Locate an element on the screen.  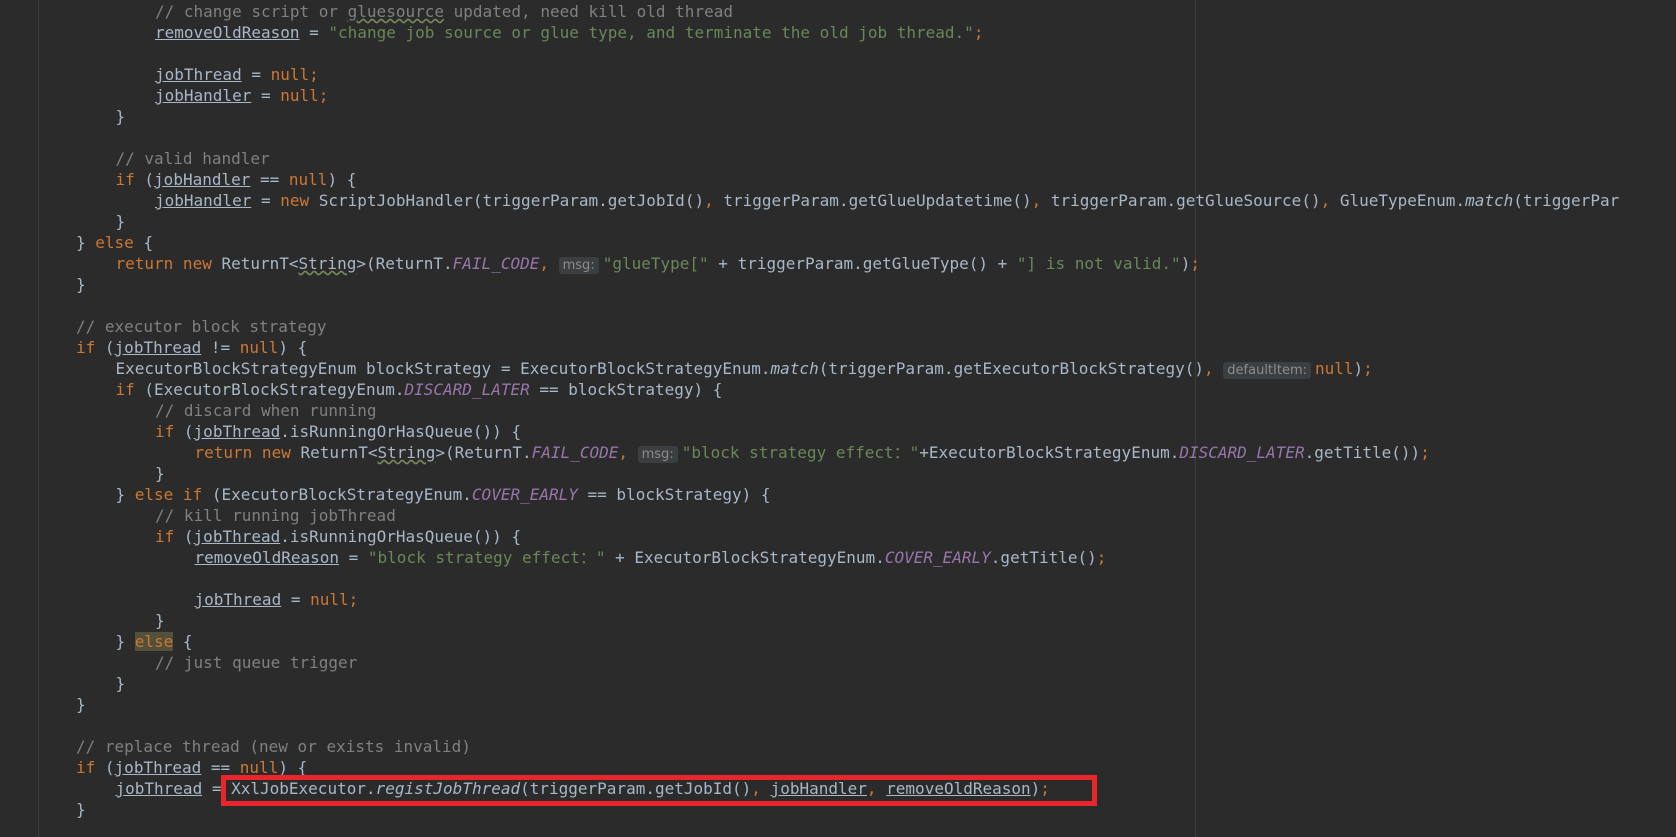
code-token: ) { is located at coordinates (342, 179).